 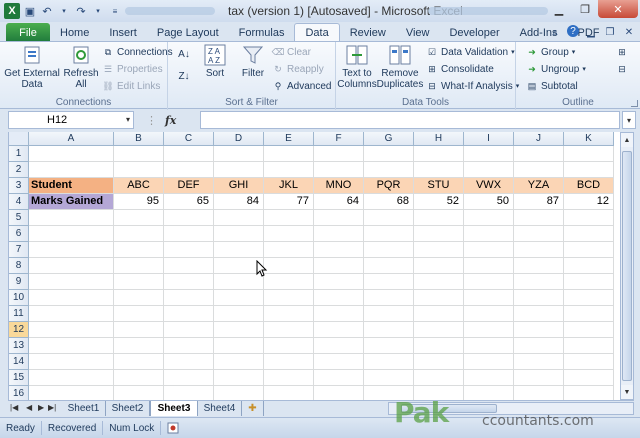 What do you see at coordinates (289, 170) in the screenshot?
I see `cell-e2` at bounding box center [289, 170].